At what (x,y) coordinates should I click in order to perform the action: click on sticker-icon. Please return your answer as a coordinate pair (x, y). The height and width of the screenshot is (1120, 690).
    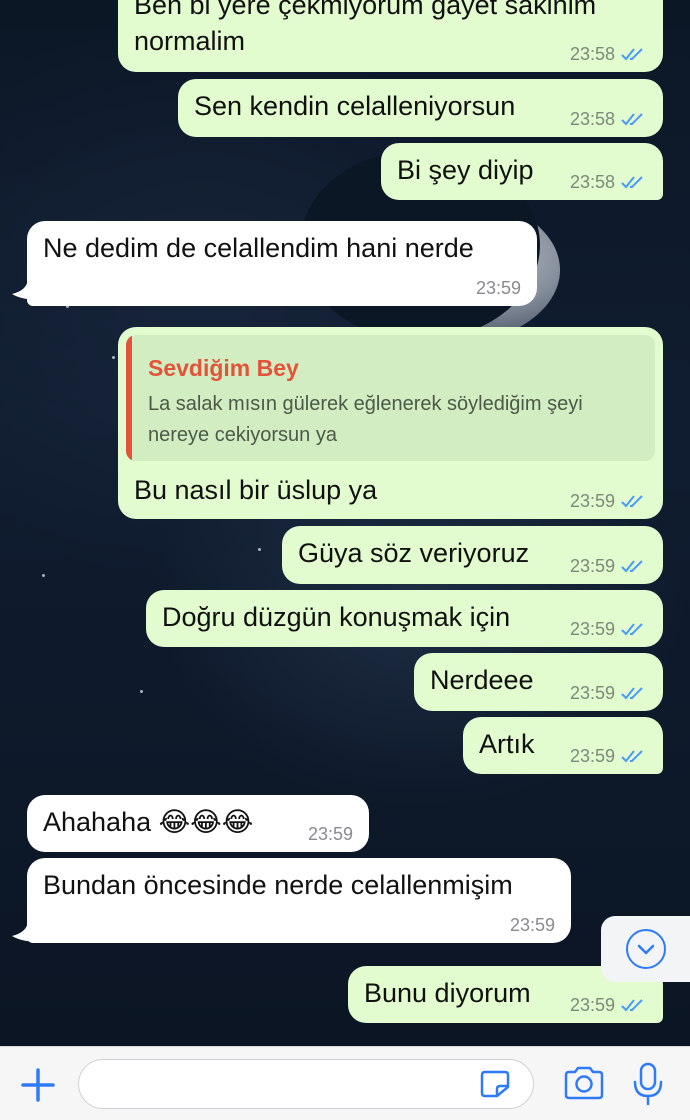
    Looking at the image, I should click on (495, 1084).